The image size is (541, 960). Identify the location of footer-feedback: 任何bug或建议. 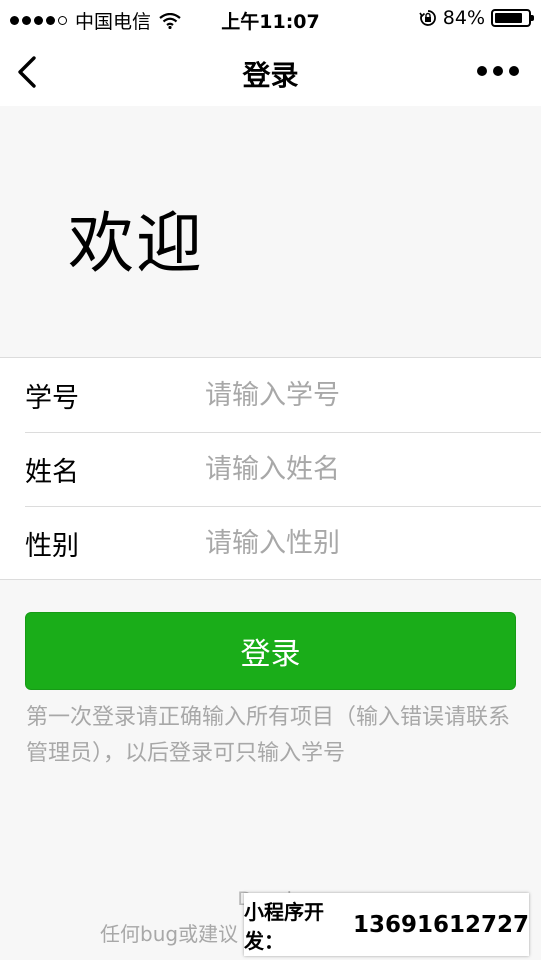
(169, 934).